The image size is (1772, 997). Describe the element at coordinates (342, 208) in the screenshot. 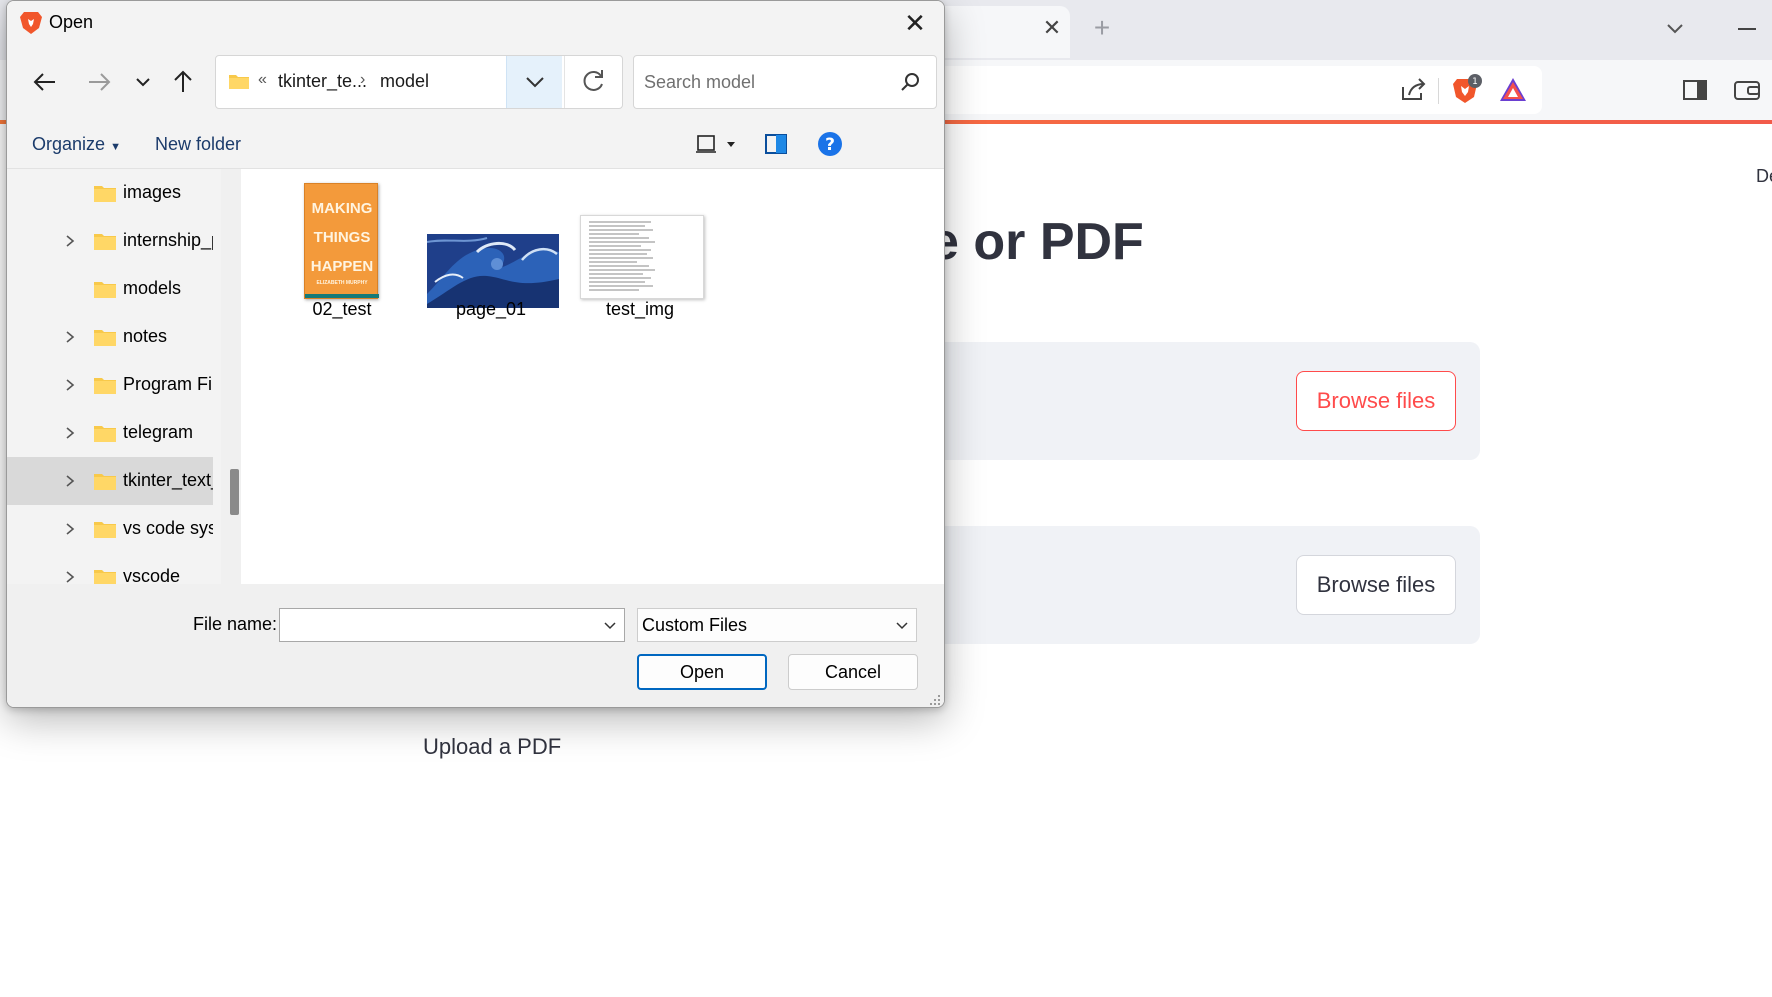

I see `cover-line-1: MAKING` at that location.